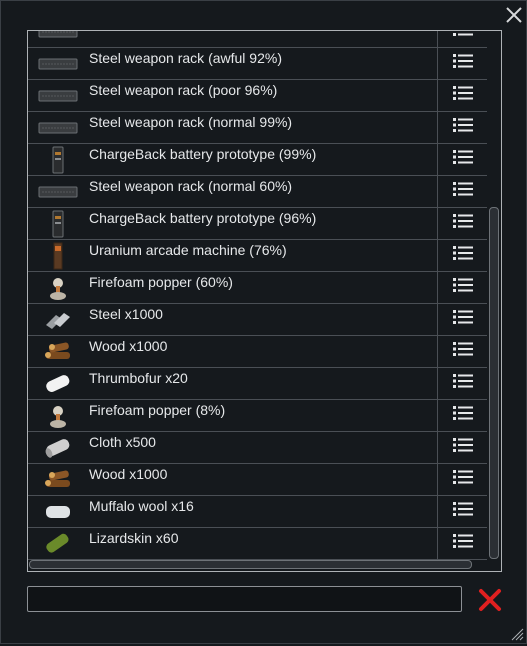 The height and width of the screenshot is (646, 527). Describe the element at coordinates (257, 320) in the screenshot. I see `list-item: Steel x1000` at that location.